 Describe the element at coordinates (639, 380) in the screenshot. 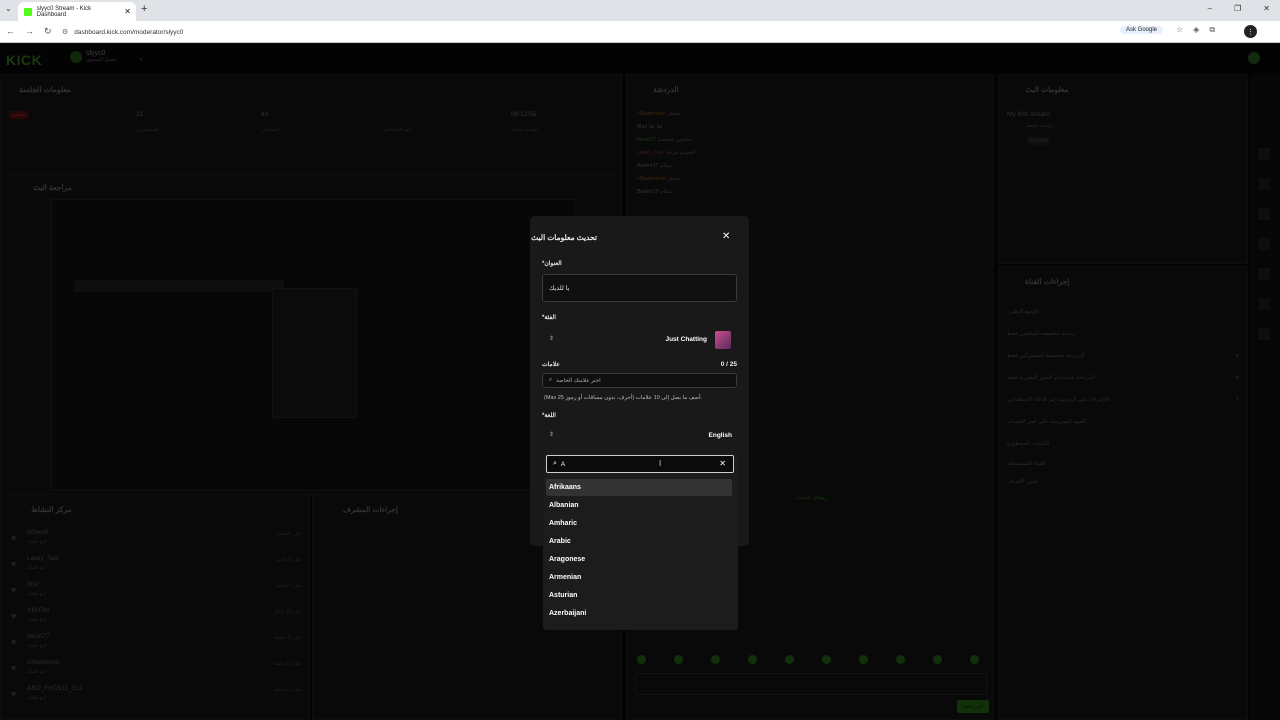

I see `tags-input: ⌕ اختر علامتك الخاصة` at that location.